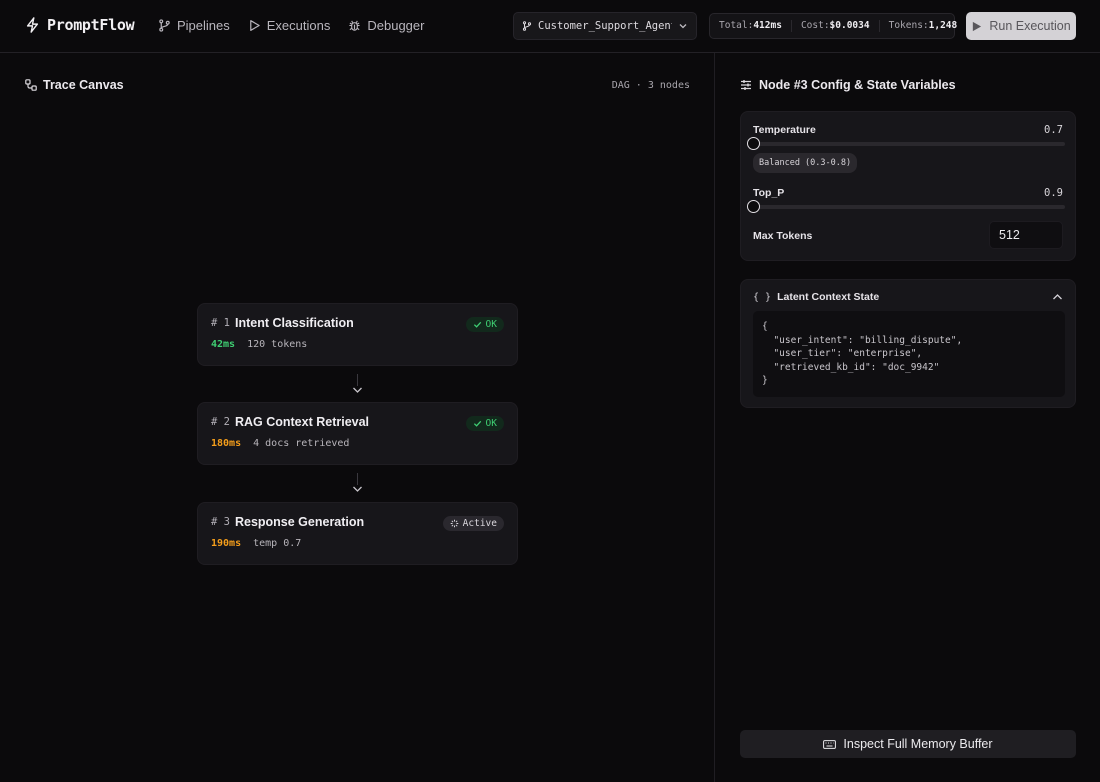  What do you see at coordinates (226, 443) in the screenshot?
I see `node-latency: 180ms` at bounding box center [226, 443].